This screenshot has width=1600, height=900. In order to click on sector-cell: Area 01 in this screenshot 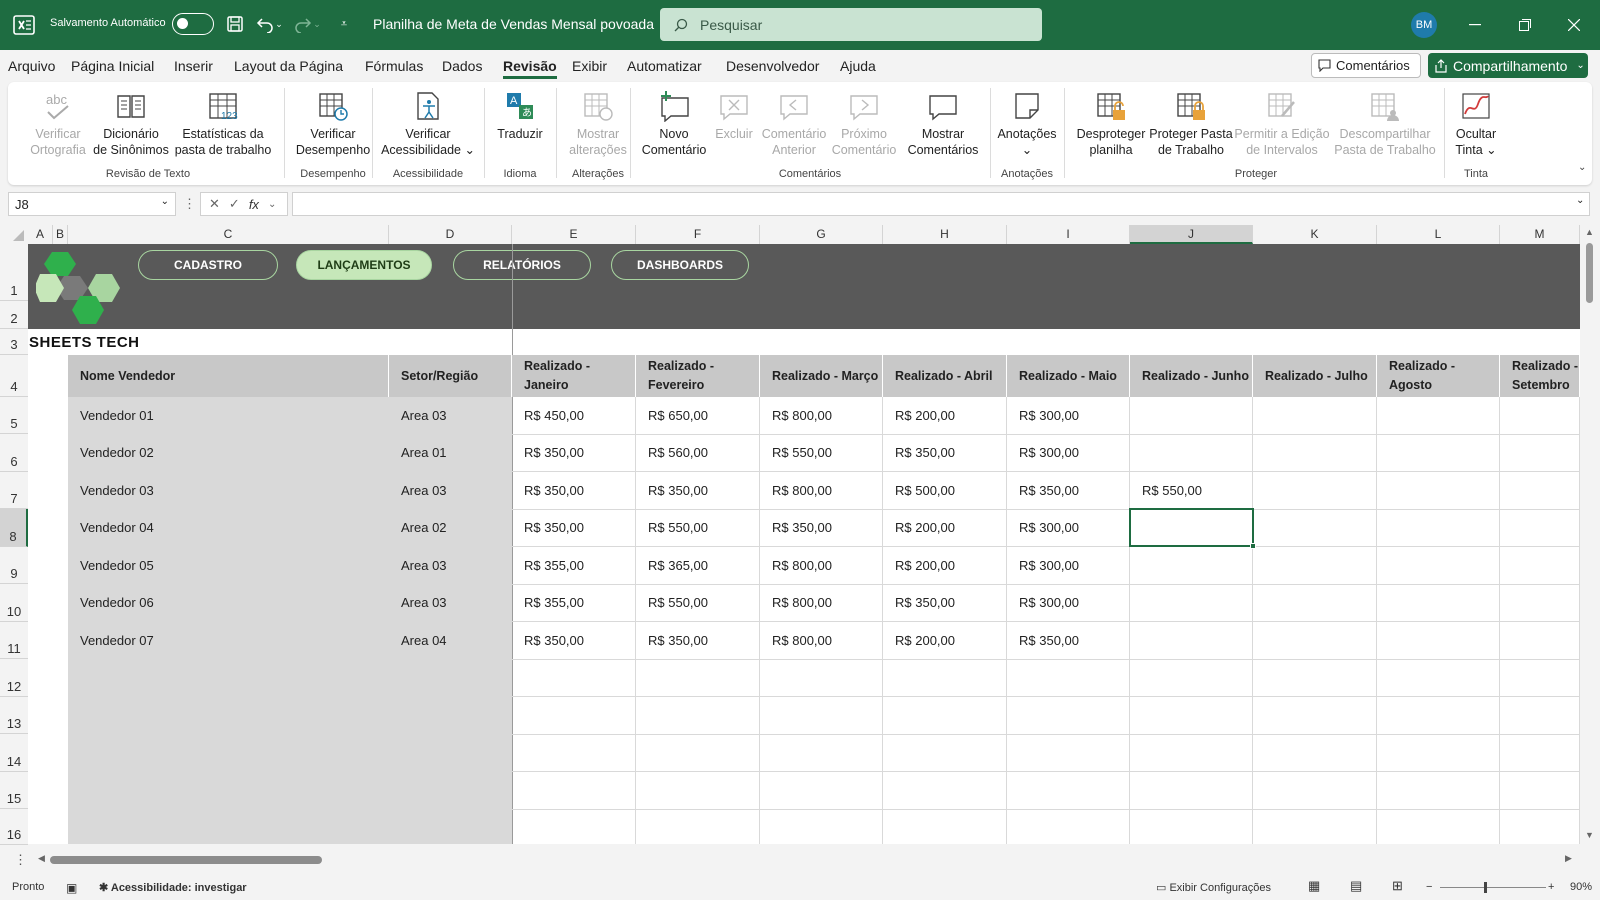, I will do `click(450, 452)`.